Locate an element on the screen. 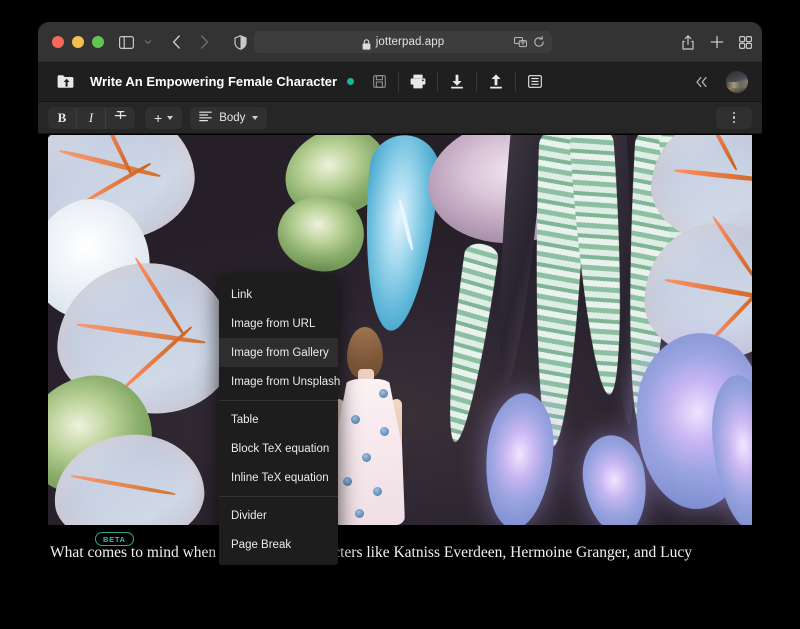 This screenshot has height=629, width=800. close-window-button is located at coordinates (58, 42).